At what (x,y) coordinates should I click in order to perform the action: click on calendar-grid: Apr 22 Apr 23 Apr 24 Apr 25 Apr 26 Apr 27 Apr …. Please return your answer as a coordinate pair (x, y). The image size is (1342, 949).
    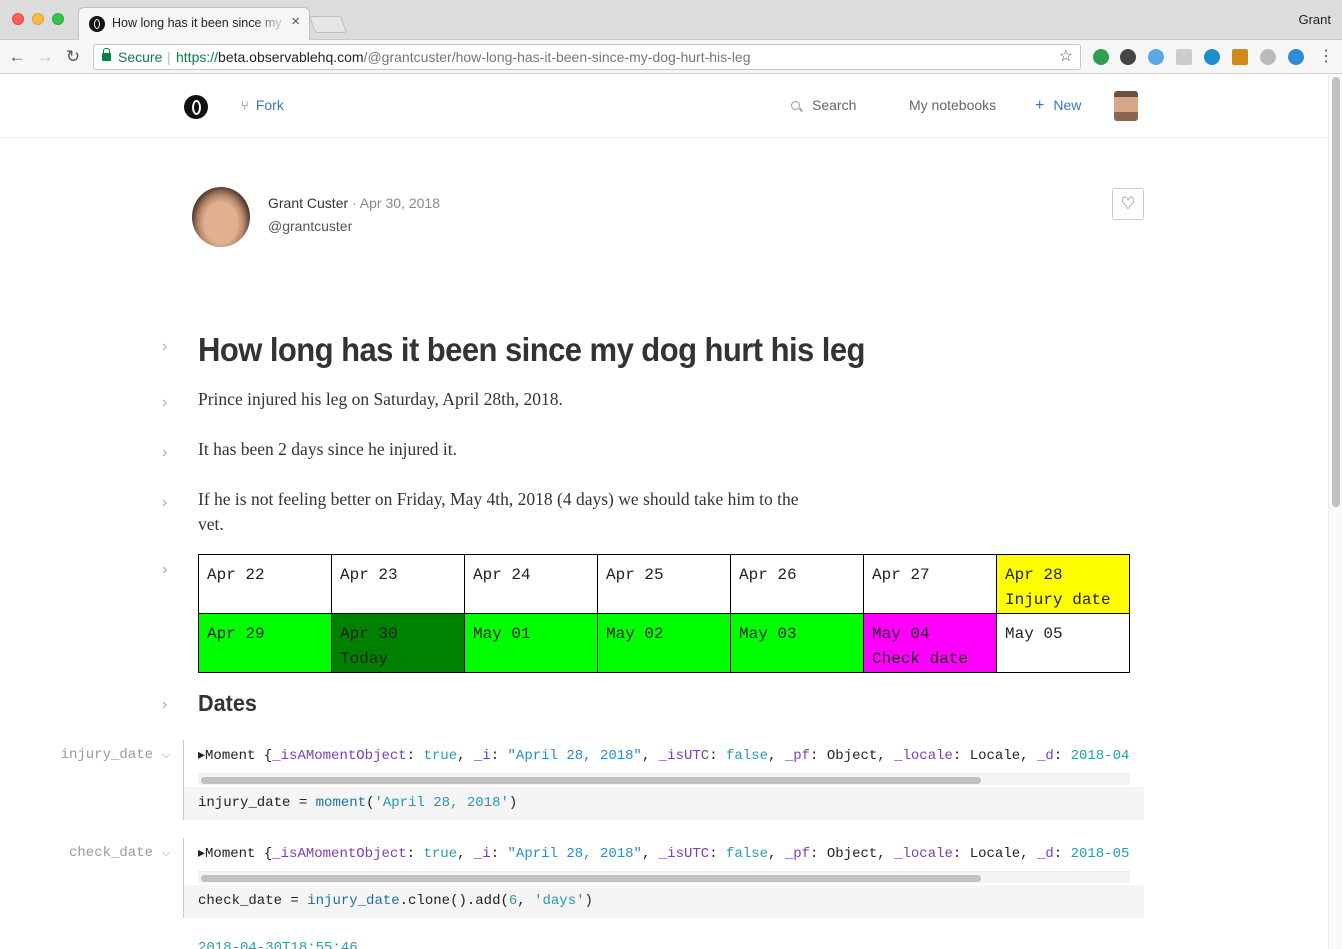
    Looking at the image, I should click on (664, 613).